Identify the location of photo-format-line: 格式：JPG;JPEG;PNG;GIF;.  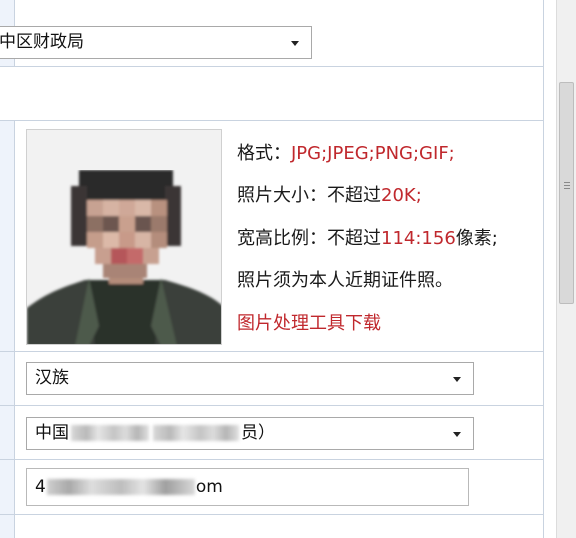
(346, 152).